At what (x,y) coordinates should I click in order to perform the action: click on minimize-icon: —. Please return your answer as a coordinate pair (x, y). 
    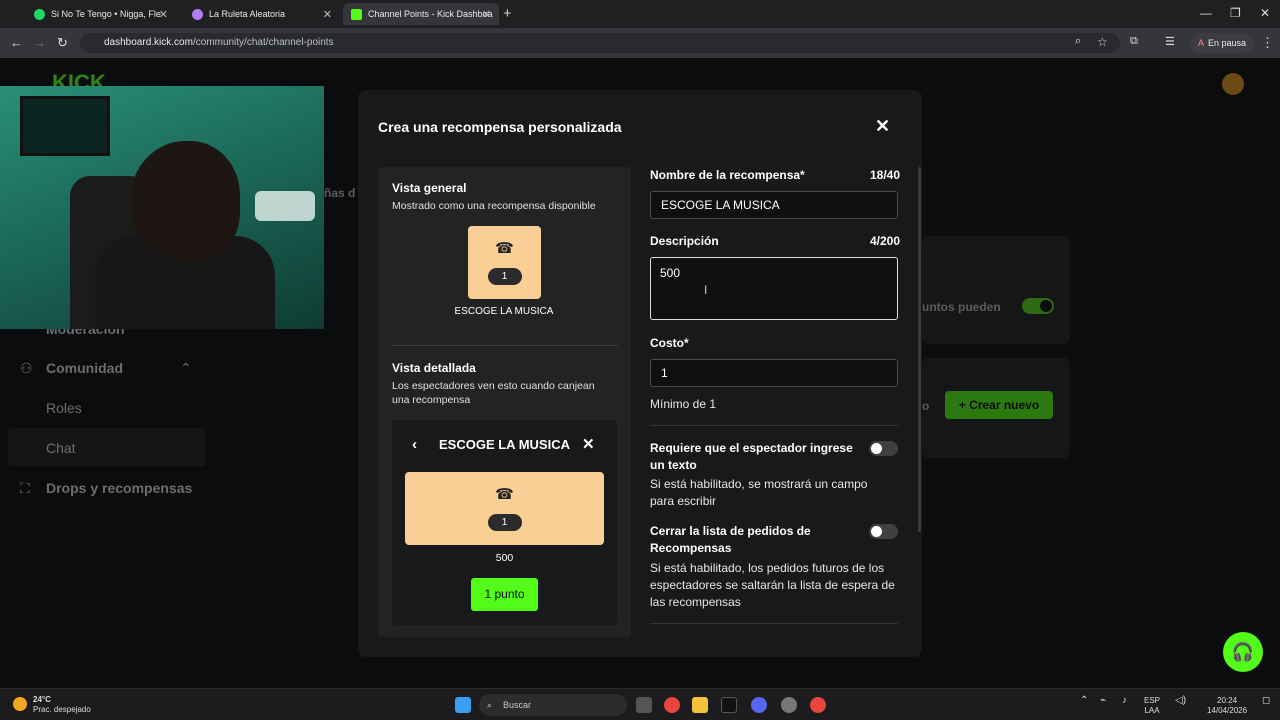
    Looking at the image, I should click on (1206, 13).